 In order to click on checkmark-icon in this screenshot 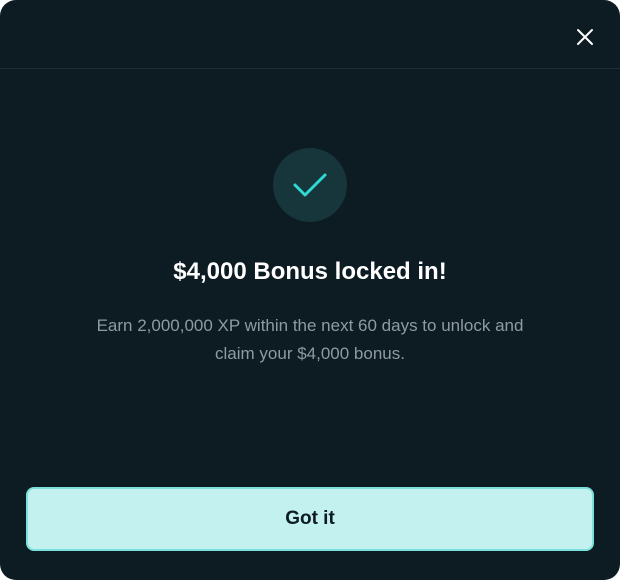, I will do `click(310, 185)`.